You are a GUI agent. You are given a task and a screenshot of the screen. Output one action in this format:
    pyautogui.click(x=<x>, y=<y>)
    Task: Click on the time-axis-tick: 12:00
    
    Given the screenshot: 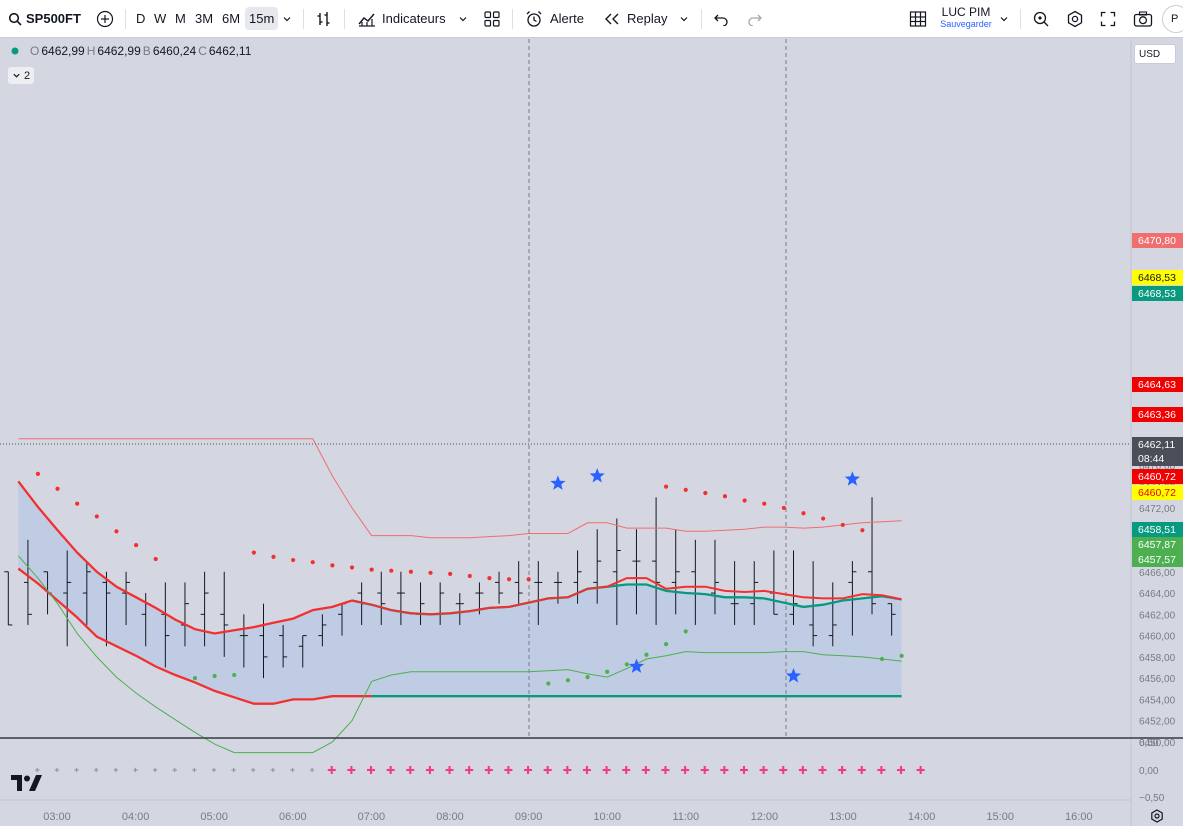 What is the action you would take?
    pyautogui.click(x=765, y=817)
    